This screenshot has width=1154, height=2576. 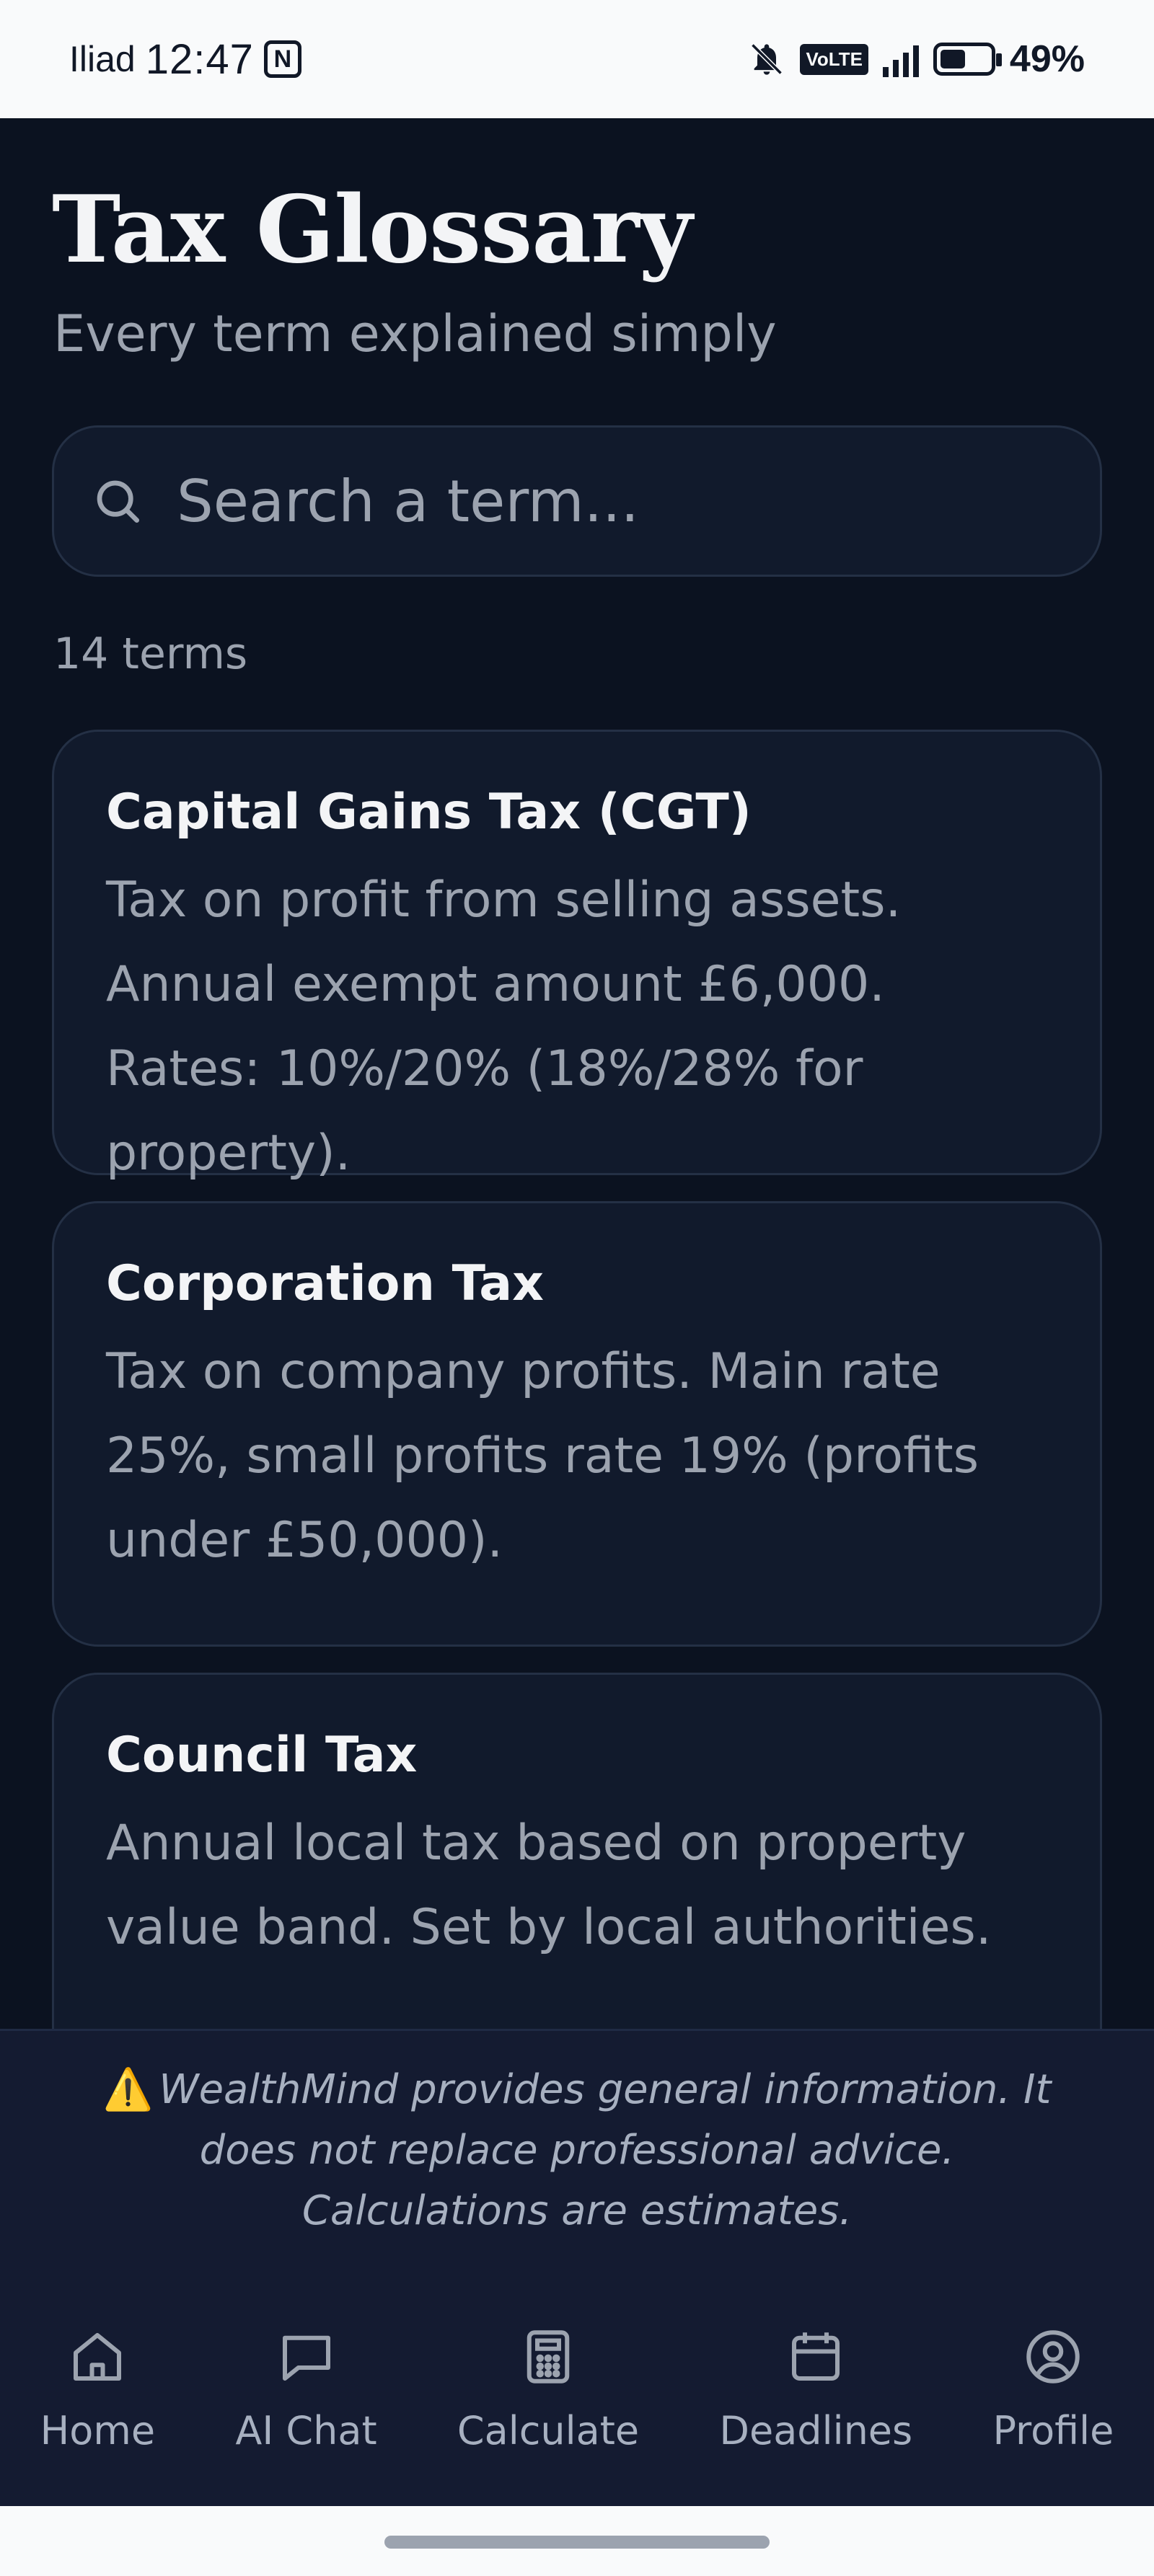 I want to click on page-subtitle: Every term explained simply, so click(x=415, y=333).